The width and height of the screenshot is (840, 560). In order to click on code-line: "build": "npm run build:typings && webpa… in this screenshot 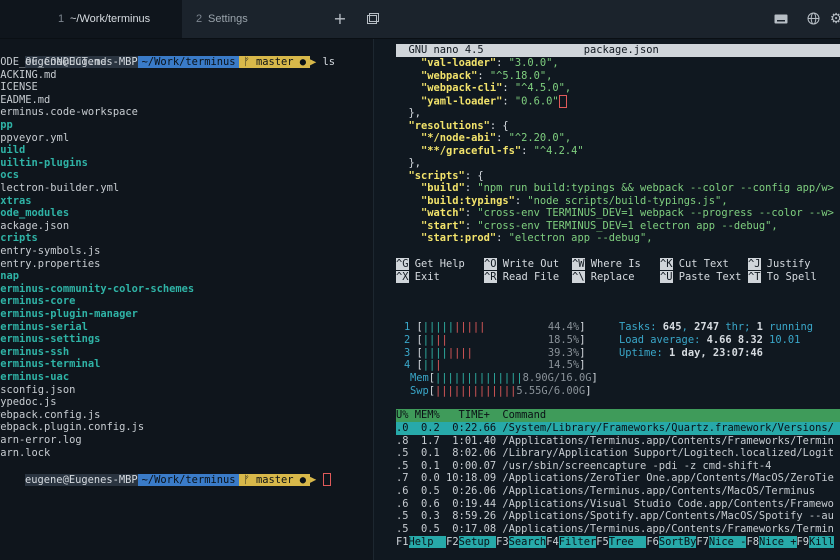, I will do `click(615, 188)`.